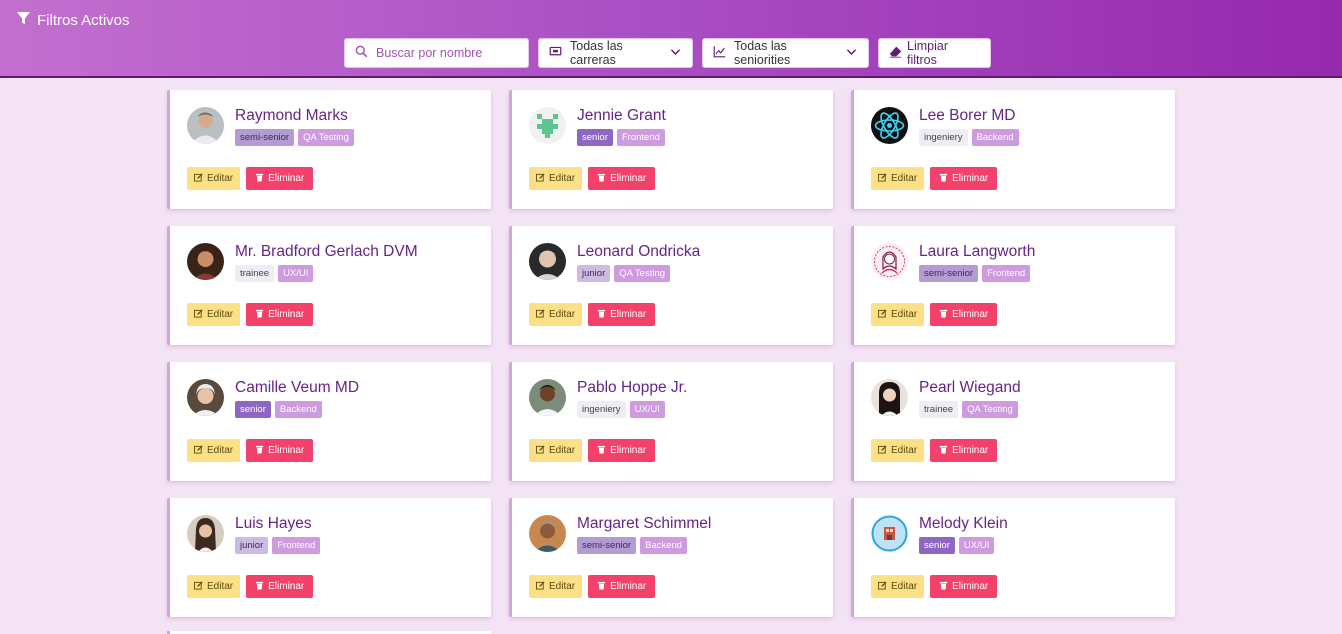  Describe the element at coordinates (273, 523) in the screenshot. I see `profile-name: Luis Hayes` at that location.